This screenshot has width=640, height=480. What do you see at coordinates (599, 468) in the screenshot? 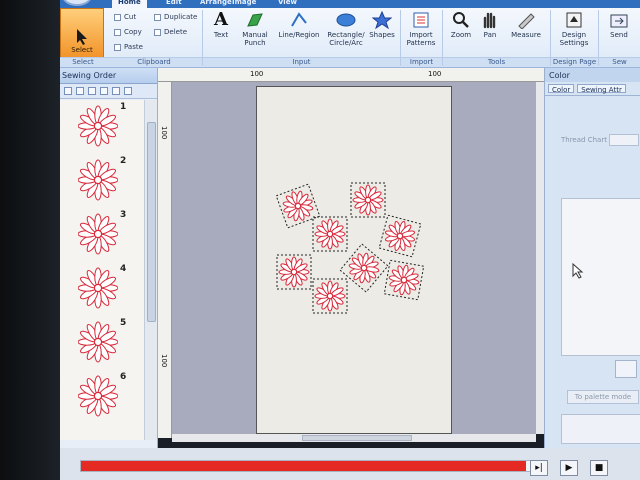
I see `stop-button: ■` at bounding box center [599, 468].